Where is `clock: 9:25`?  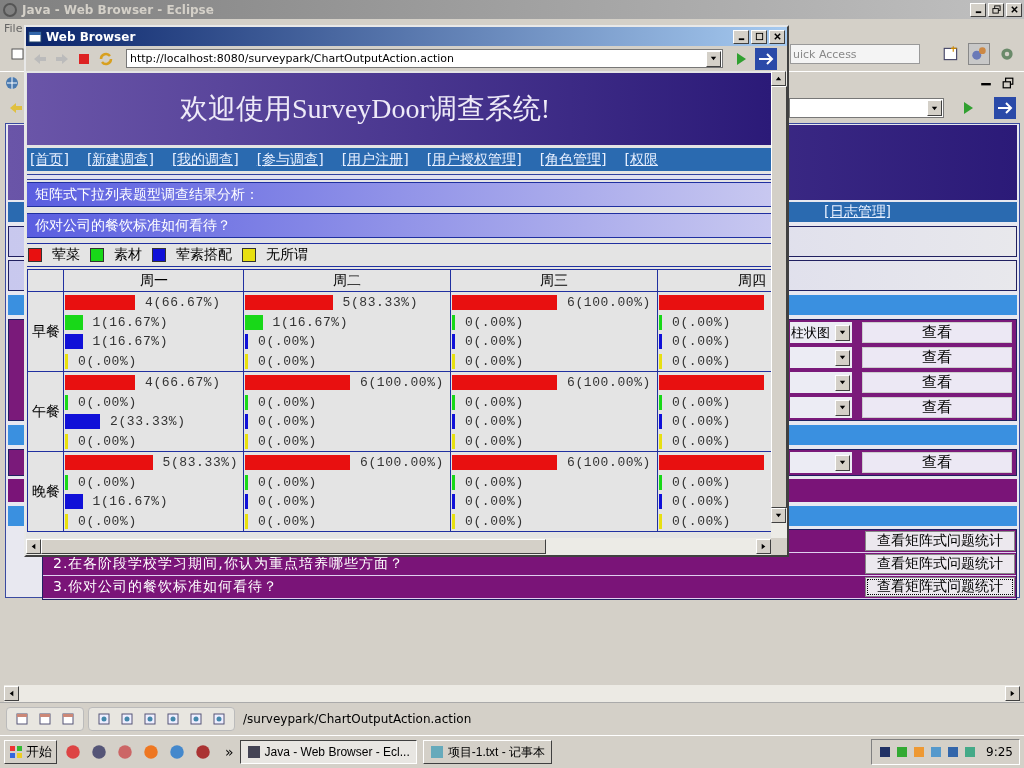
clock: 9:25 is located at coordinates (999, 752).